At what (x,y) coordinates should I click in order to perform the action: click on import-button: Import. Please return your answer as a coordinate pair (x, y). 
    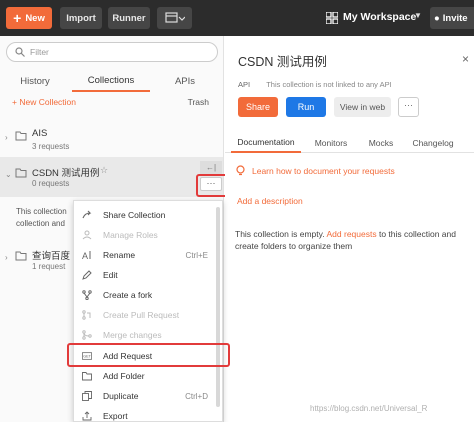
    Looking at the image, I should click on (81, 18).